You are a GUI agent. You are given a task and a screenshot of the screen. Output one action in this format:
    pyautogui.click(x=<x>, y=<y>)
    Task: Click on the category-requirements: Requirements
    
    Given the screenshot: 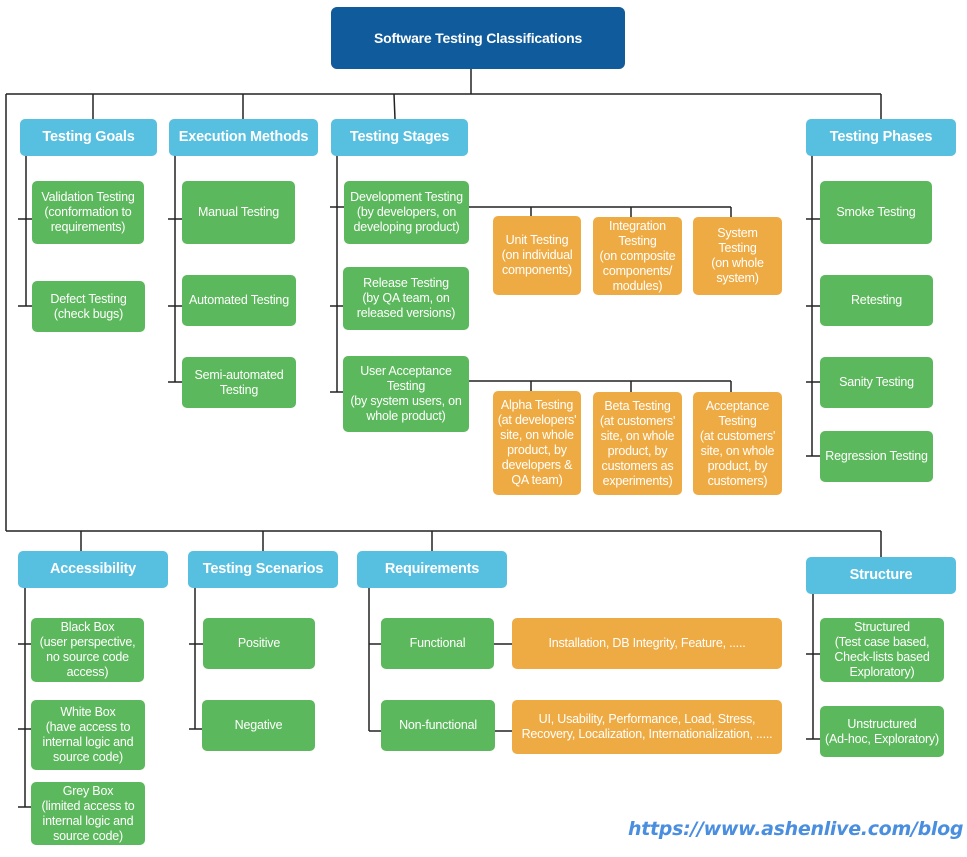 What is the action you would take?
    pyautogui.click(x=432, y=569)
    